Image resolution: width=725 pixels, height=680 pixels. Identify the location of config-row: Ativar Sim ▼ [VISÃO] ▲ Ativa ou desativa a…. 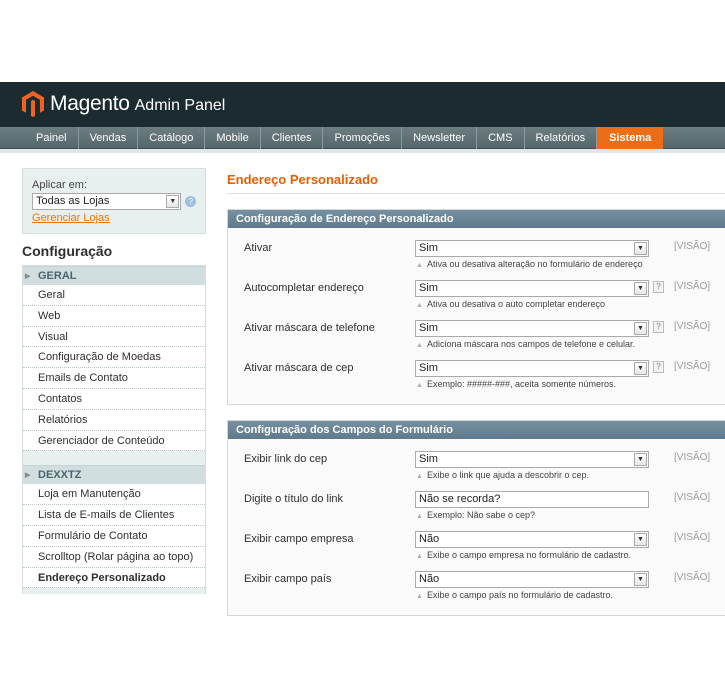
(476, 258).